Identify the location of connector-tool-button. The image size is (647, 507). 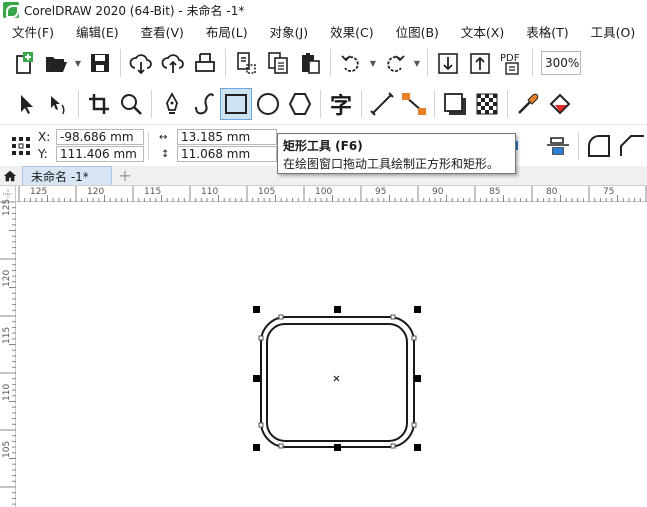
(414, 104).